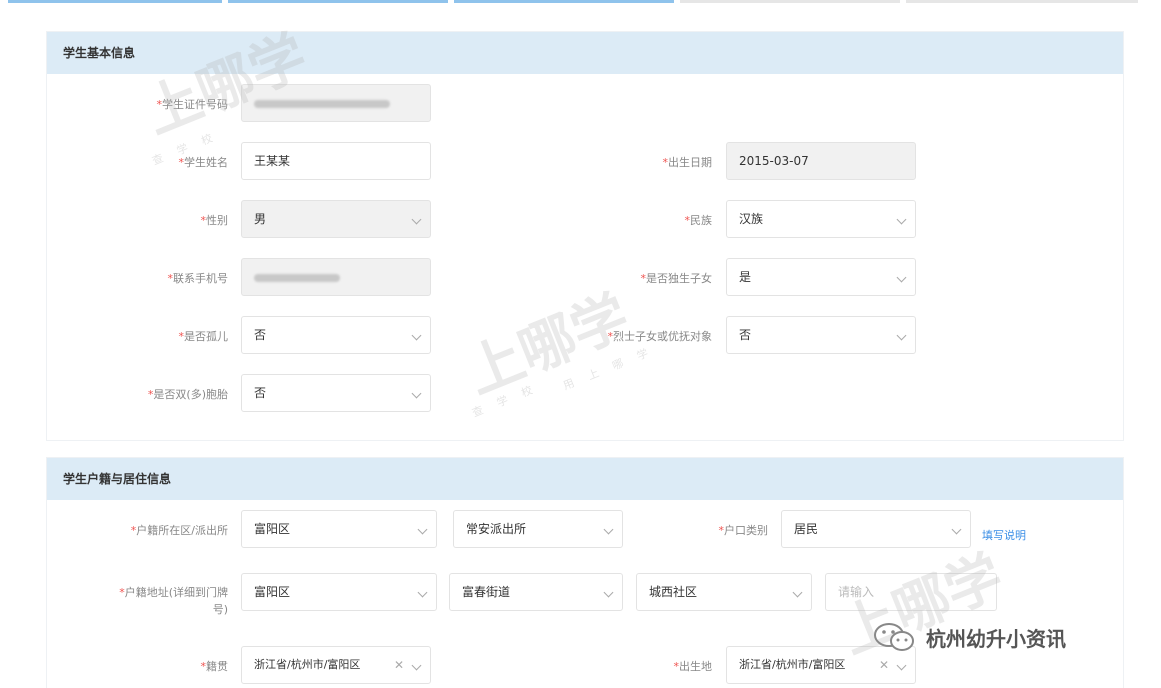 This screenshot has width=1161, height=688. What do you see at coordinates (336, 335) in the screenshot?
I see `orphan-select: 否` at bounding box center [336, 335].